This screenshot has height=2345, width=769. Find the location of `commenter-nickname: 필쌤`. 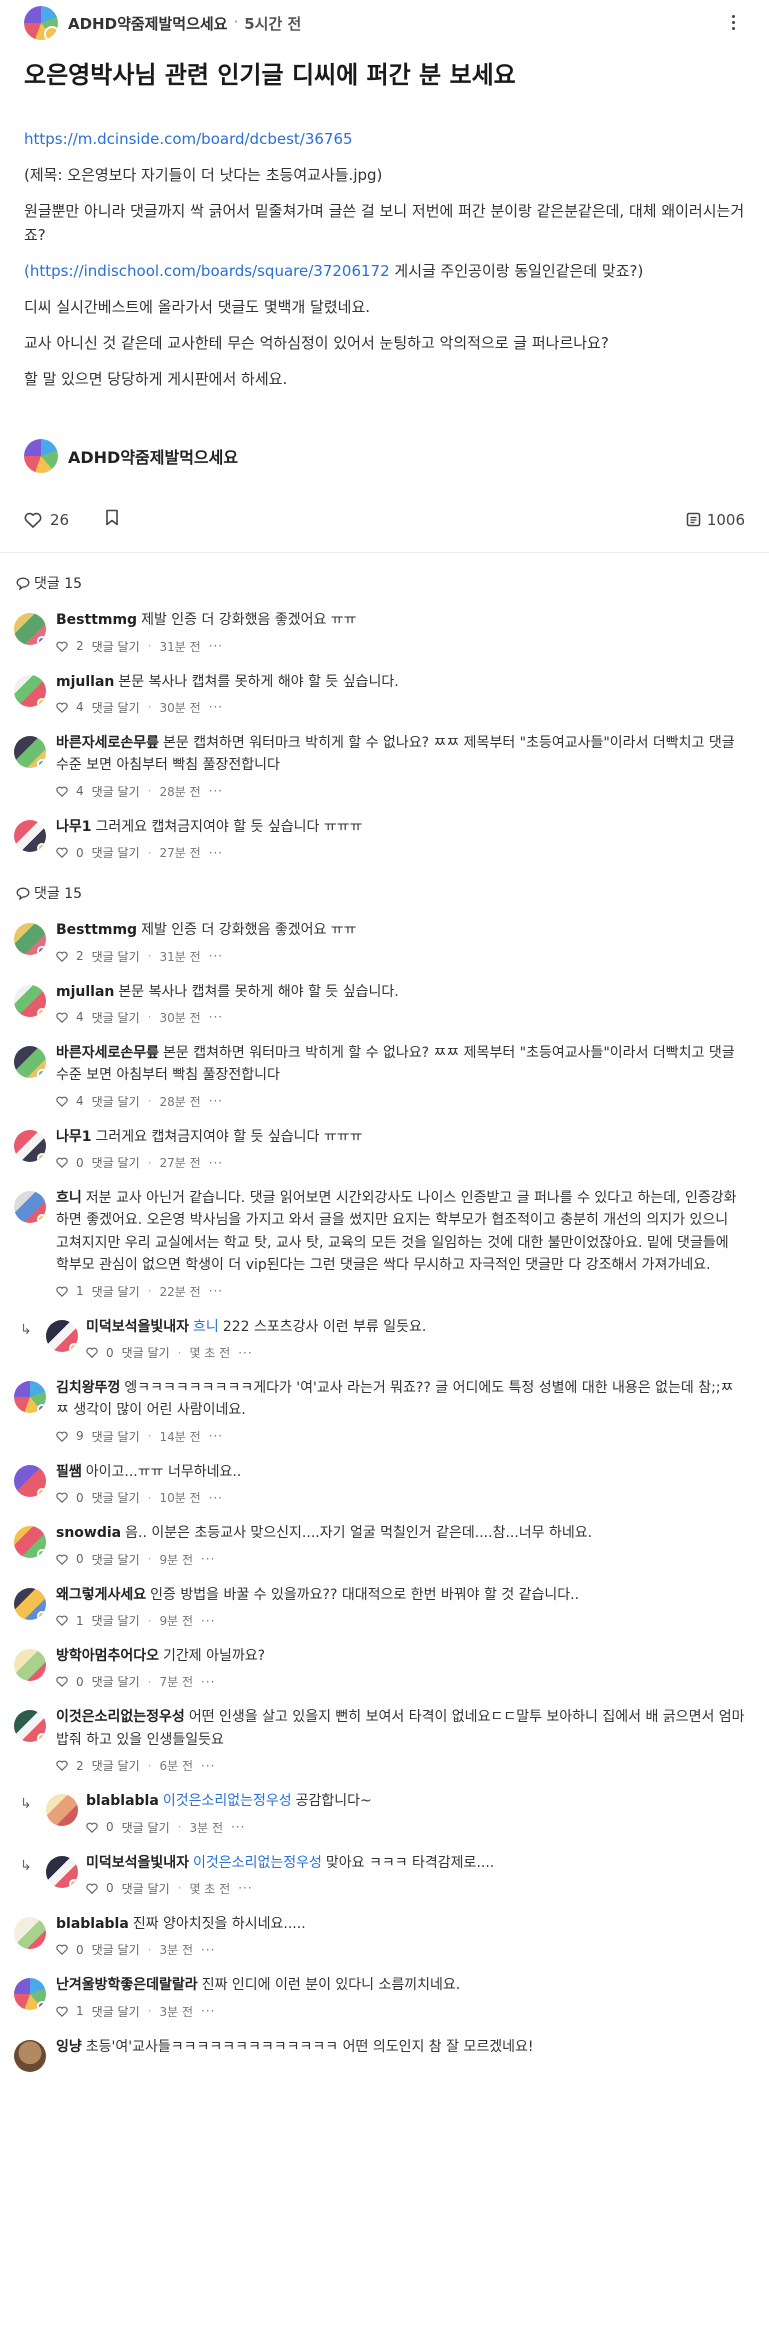

commenter-nickname: 필쌤 is located at coordinates (69, 1472).